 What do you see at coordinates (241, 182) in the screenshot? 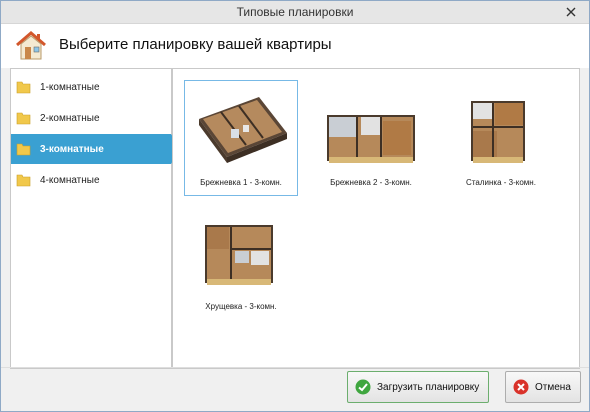
I see `plan-caption: Брежневка 1 - 3-комн.` at bounding box center [241, 182].